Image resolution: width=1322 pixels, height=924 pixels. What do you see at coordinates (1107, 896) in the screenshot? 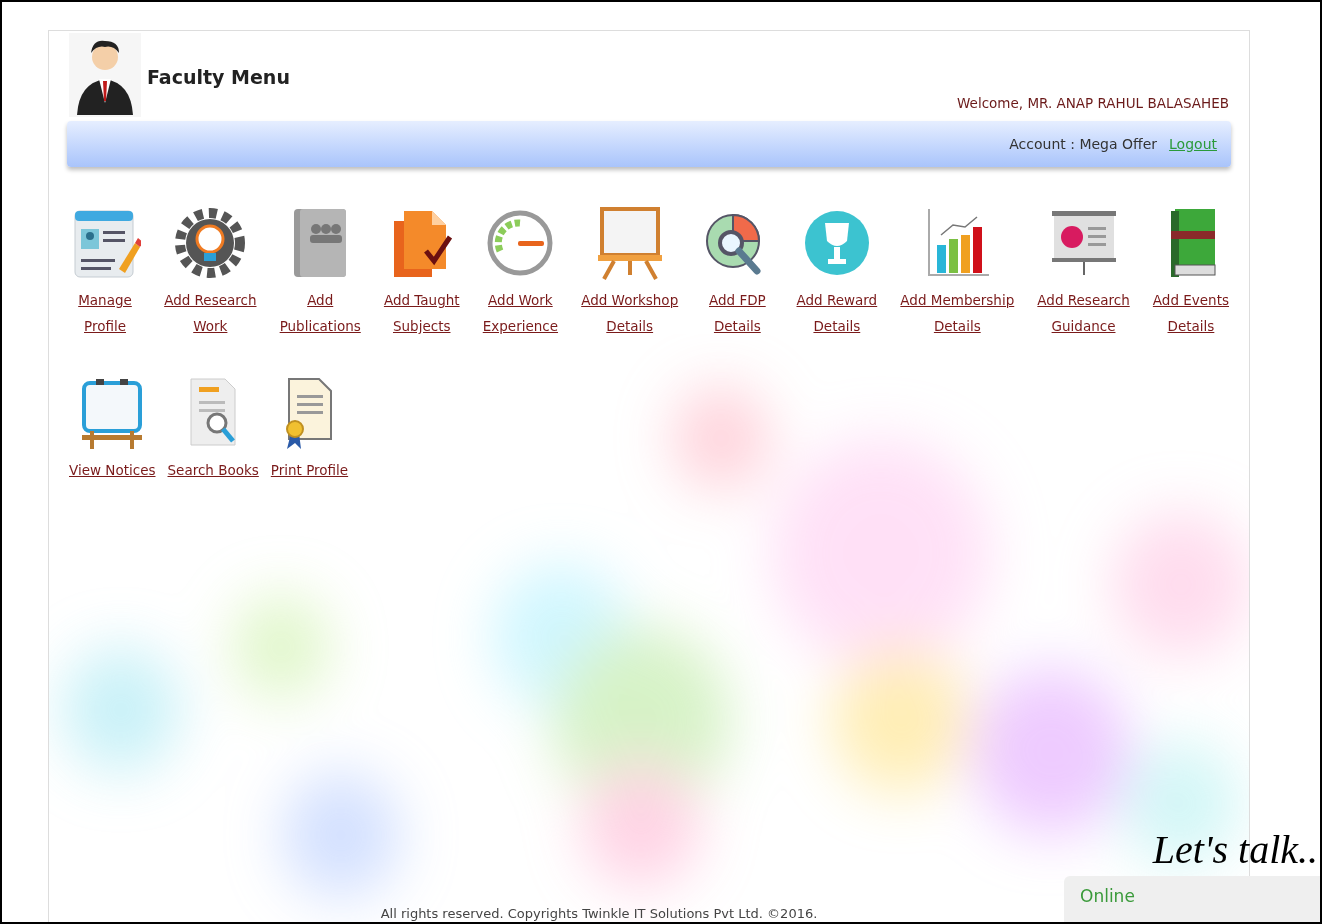
I see `chat-status: Online` at bounding box center [1107, 896].